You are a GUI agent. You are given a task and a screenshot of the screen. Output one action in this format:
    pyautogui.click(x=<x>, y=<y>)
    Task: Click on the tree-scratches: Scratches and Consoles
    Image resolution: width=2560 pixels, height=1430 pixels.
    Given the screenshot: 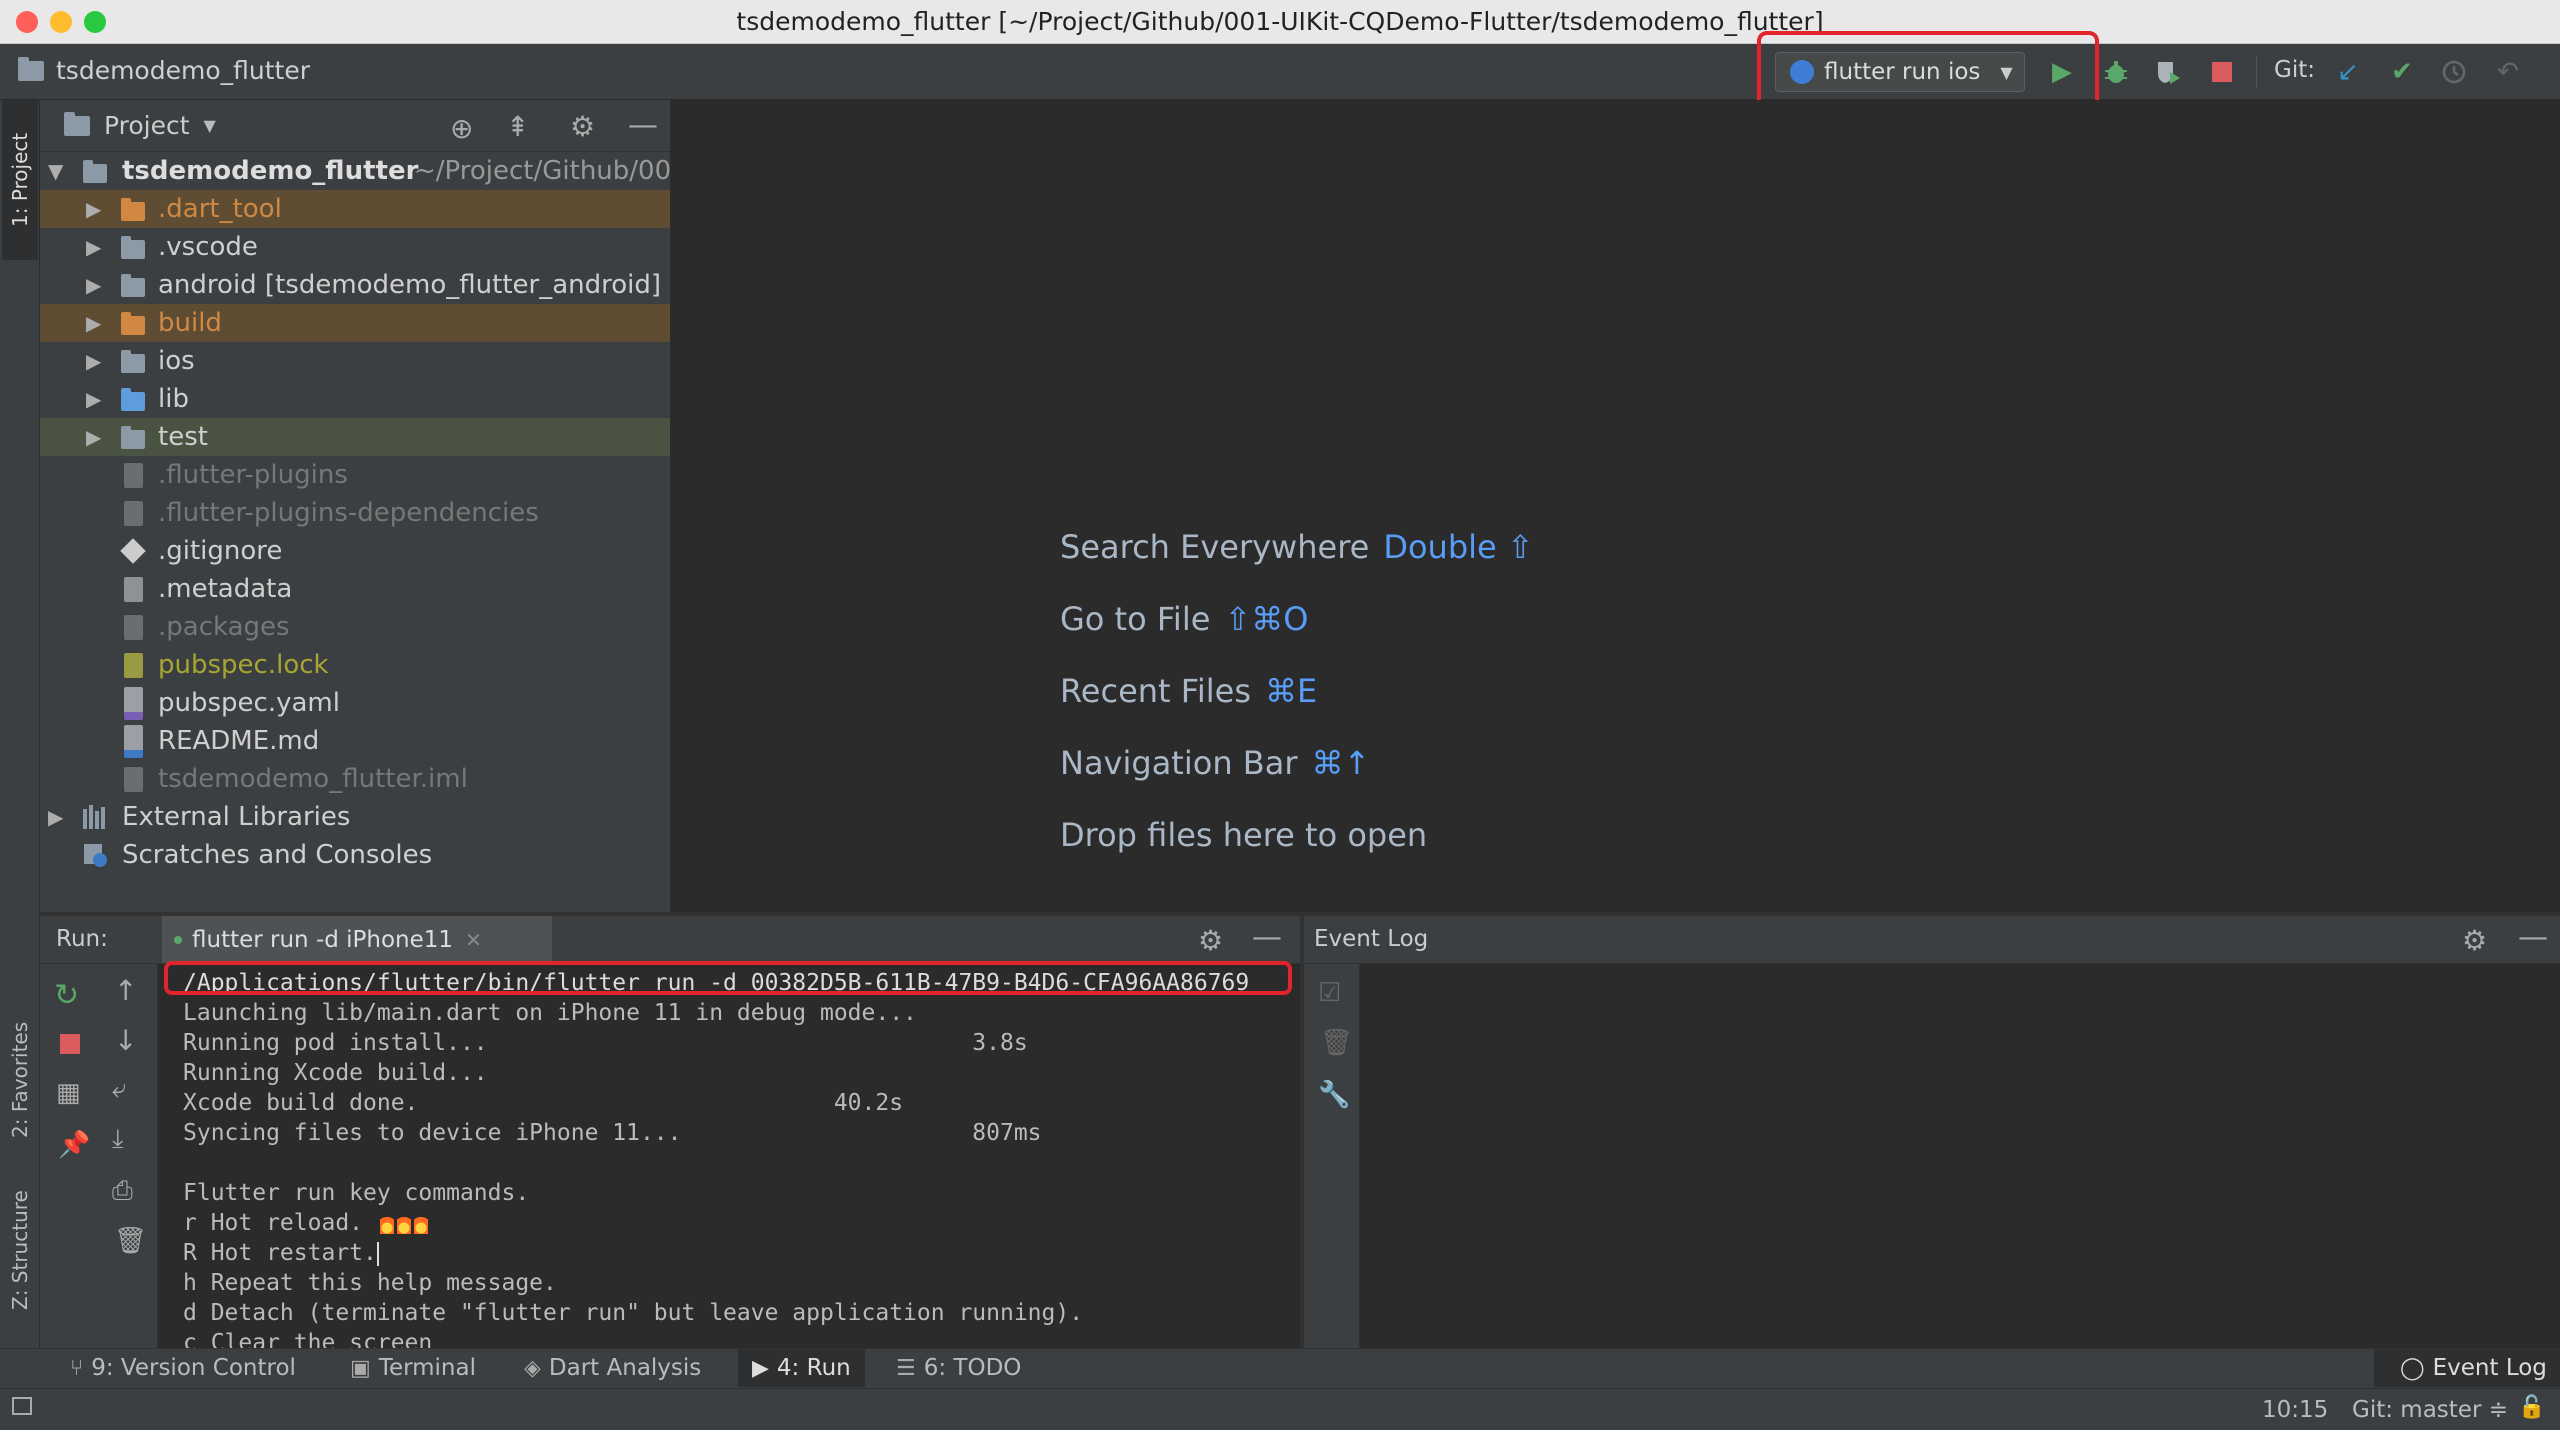 What is the action you would take?
    pyautogui.click(x=355, y=855)
    